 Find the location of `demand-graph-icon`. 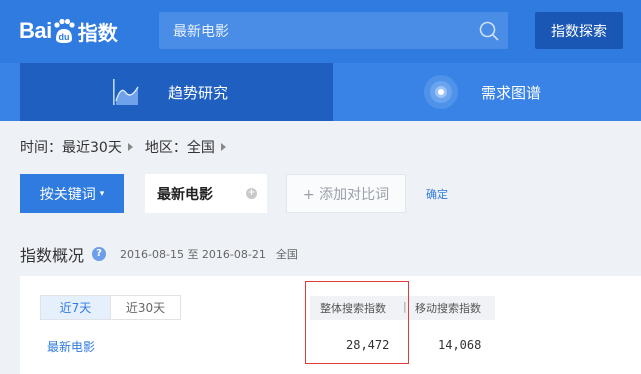

demand-graph-icon is located at coordinates (441, 92).